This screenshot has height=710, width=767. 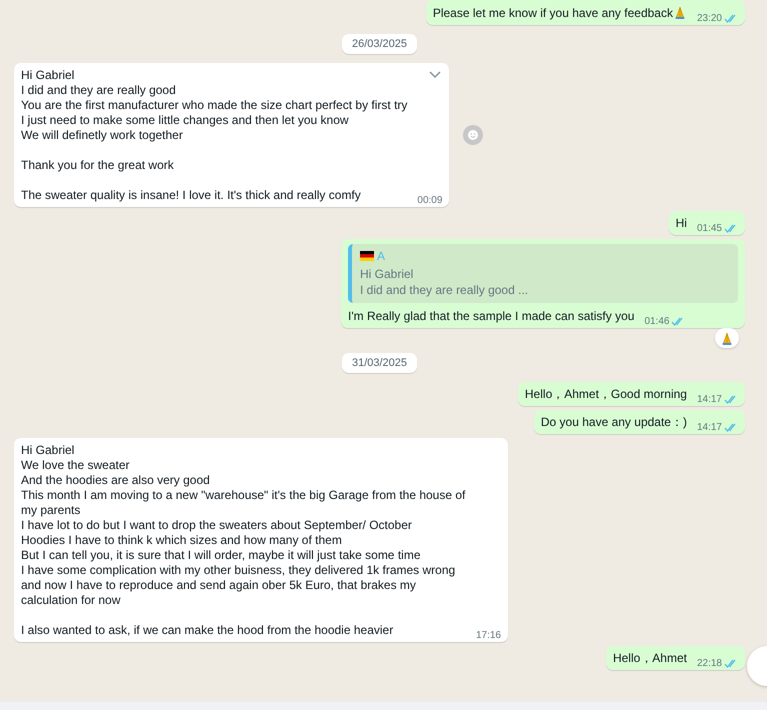 What do you see at coordinates (214, 135) in the screenshot?
I see `message-text: Hi Gabriel I did and they are really good You are the first manufacturer who made the size chart perfect by first try I just need to make some little changes and then let you know We will definetly work together Thank you for the great work The sweater quality is insane! I love it. It's thick and really comfy` at bounding box center [214, 135].